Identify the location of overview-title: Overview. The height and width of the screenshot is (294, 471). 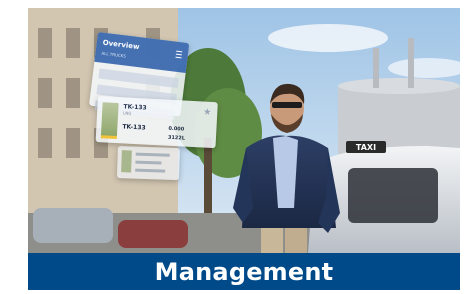
(121, 45).